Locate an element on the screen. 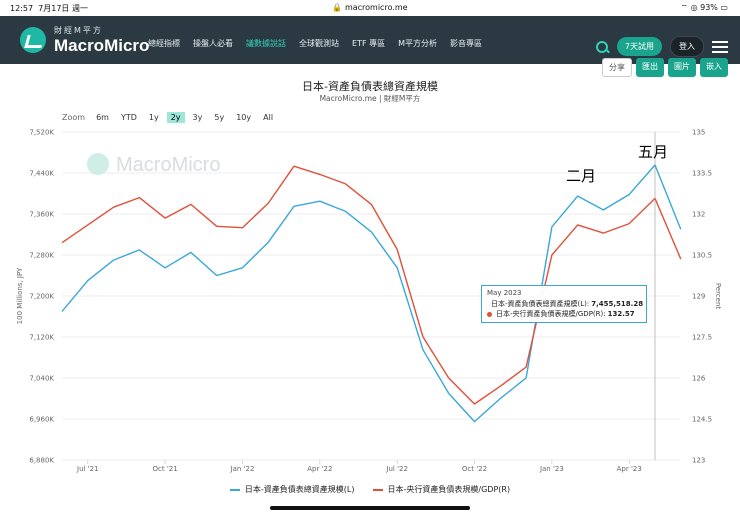 The height and width of the screenshot is (514, 740). watermark: MacroMicro is located at coordinates (153, 164).